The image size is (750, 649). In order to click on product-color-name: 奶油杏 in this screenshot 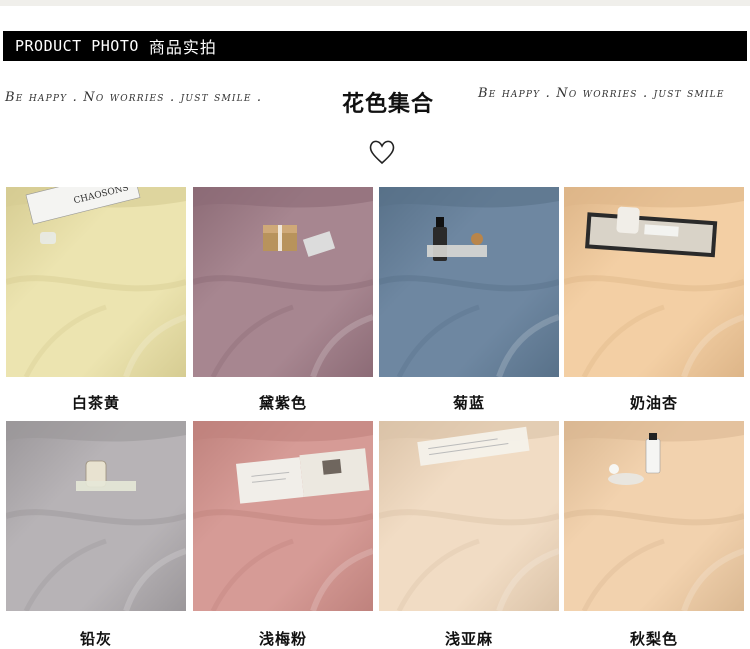, I will do `click(653, 403)`.